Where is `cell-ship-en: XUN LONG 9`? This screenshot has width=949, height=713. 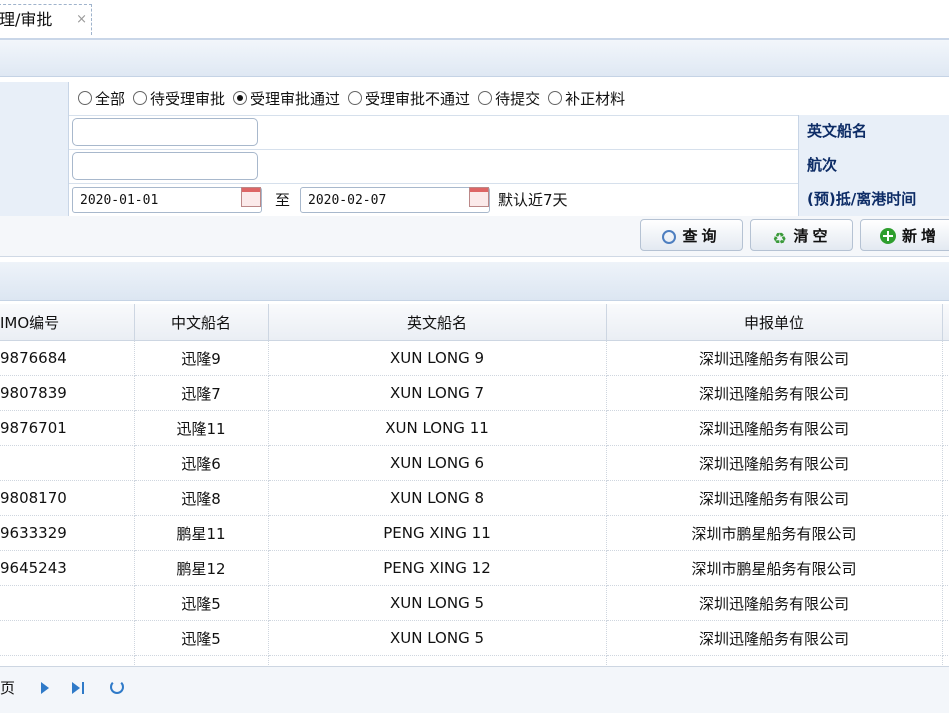
cell-ship-en: XUN LONG 9 is located at coordinates (437, 358).